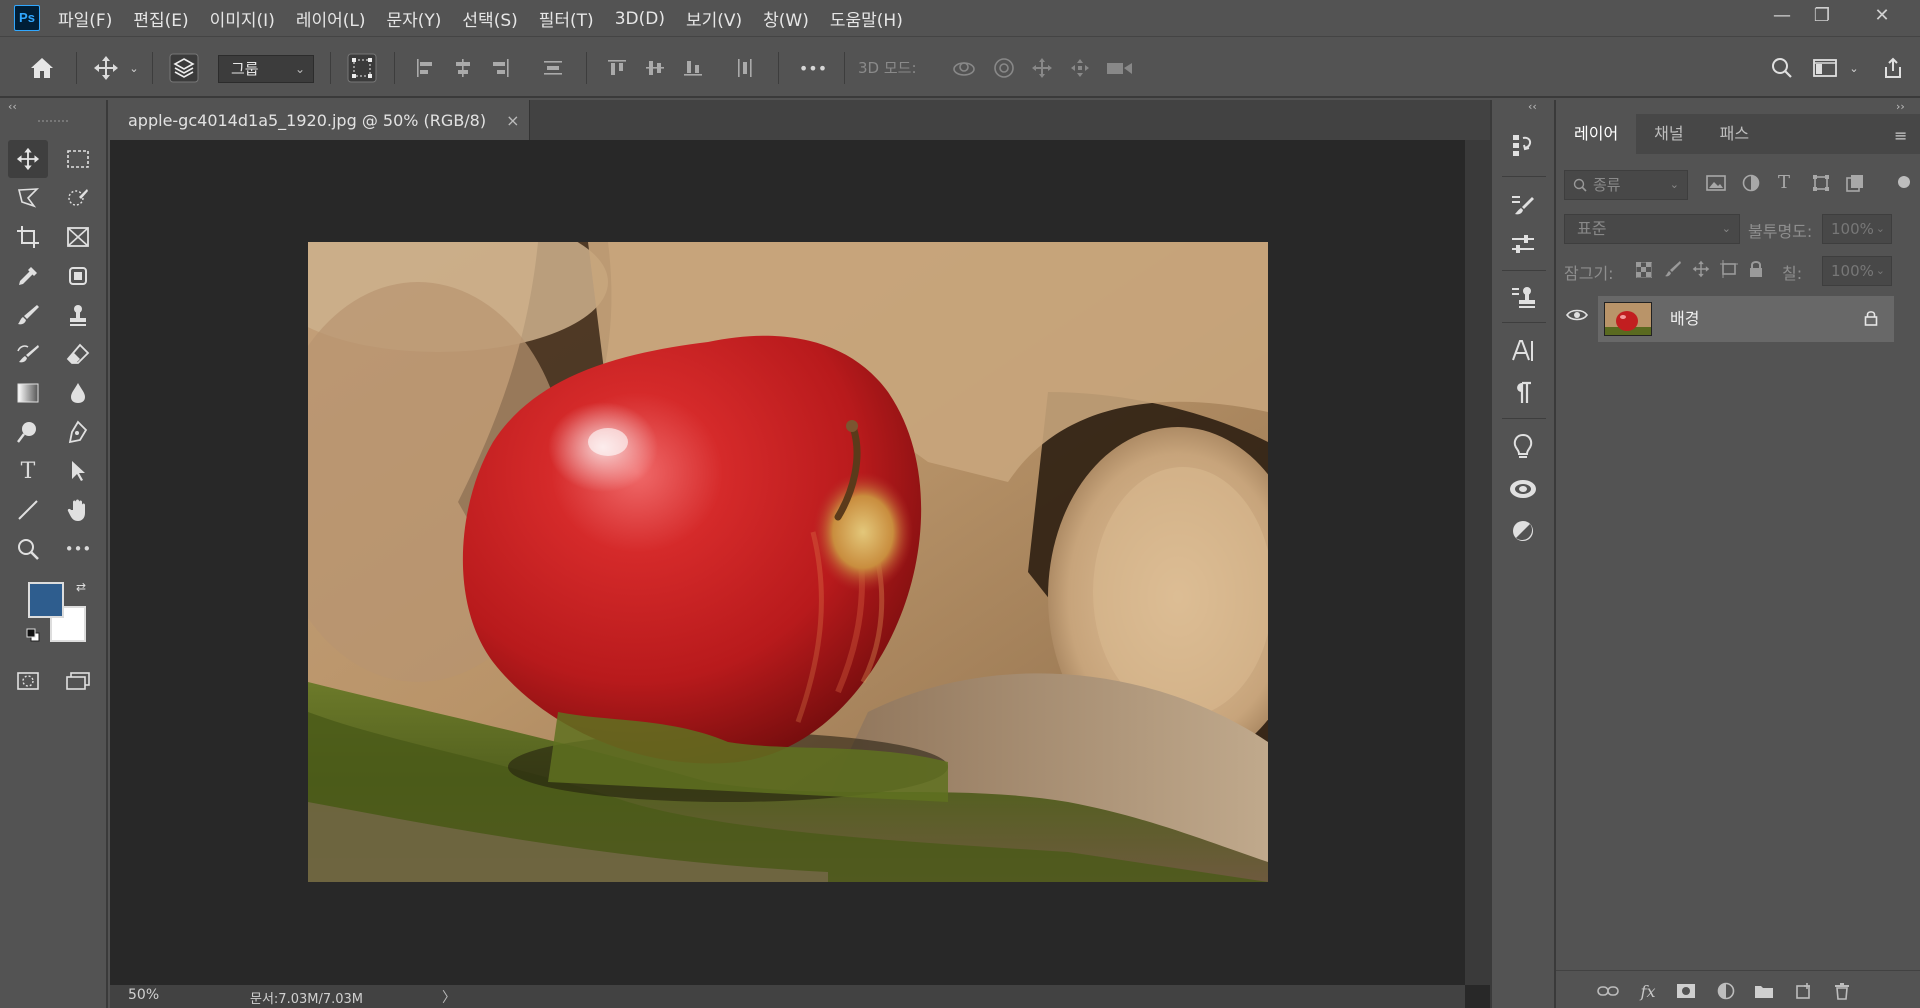 The image size is (1920, 1008). I want to click on libraries-panel-button, so click(1523, 489).